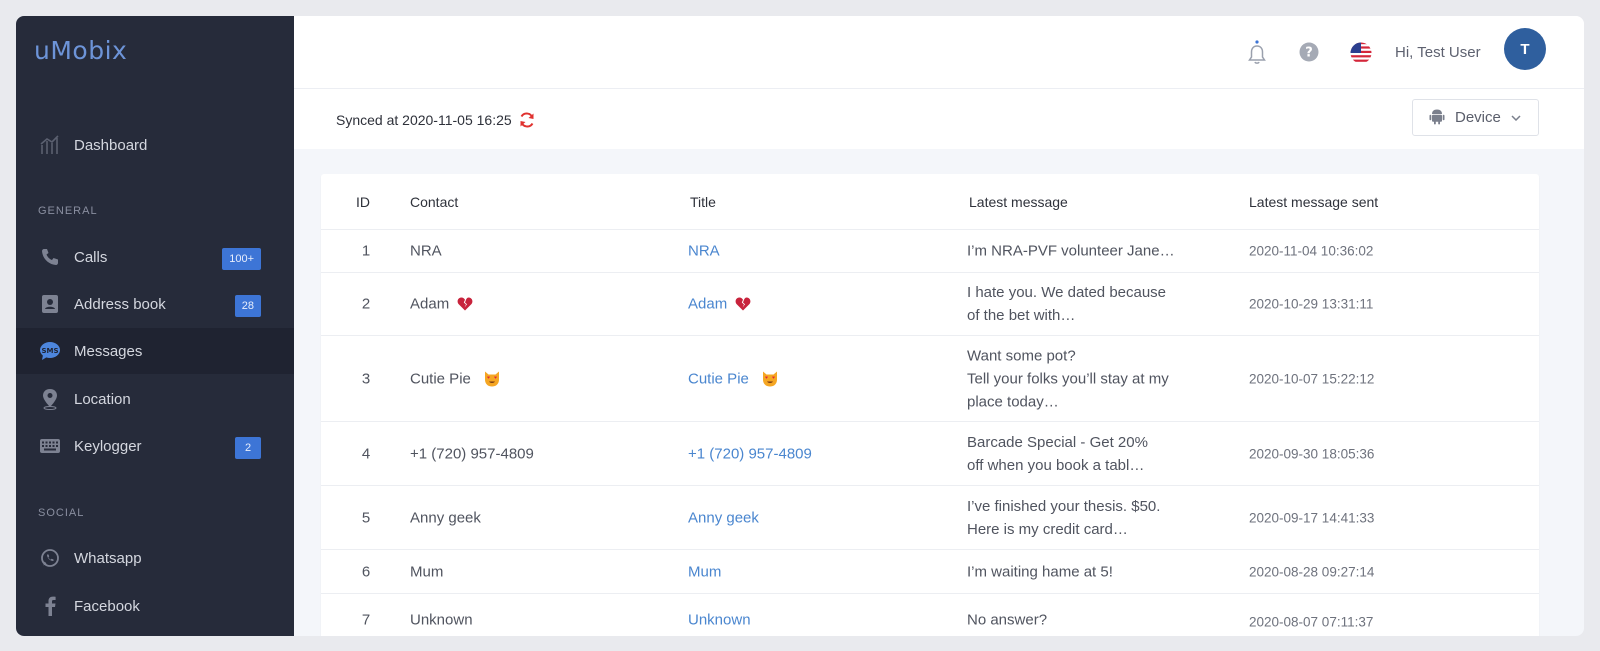  What do you see at coordinates (424, 120) in the screenshot?
I see `sync-status-text: Synced at 2020-11-05 16:25` at bounding box center [424, 120].